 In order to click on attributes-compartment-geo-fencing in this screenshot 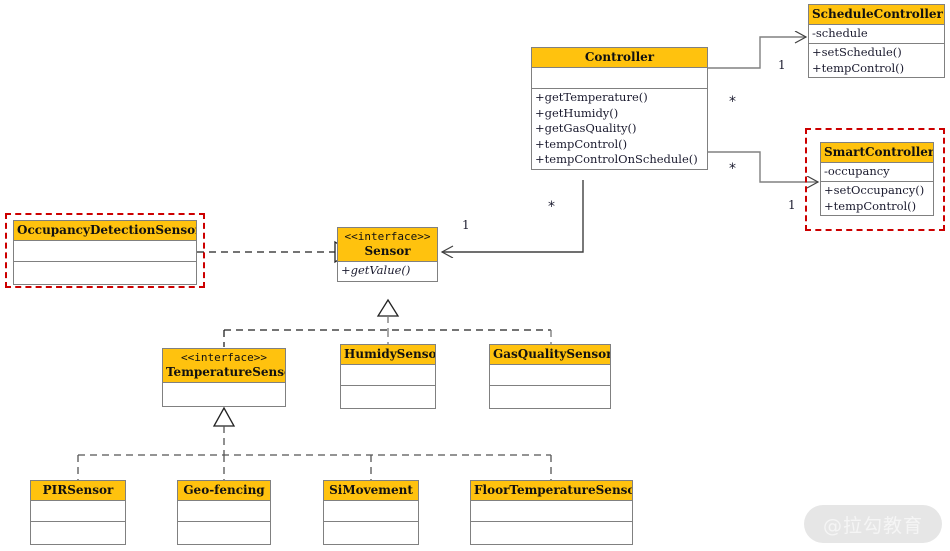, I will do `click(224, 511)`.